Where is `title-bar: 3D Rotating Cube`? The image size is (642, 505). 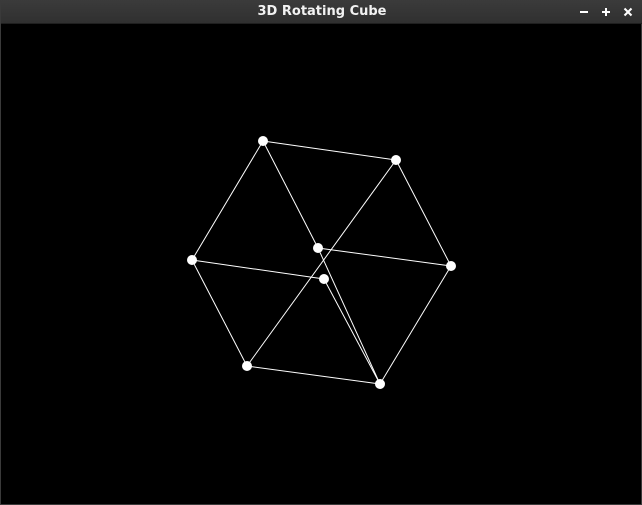
title-bar: 3D Rotating Cube is located at coordinates (321, 12).